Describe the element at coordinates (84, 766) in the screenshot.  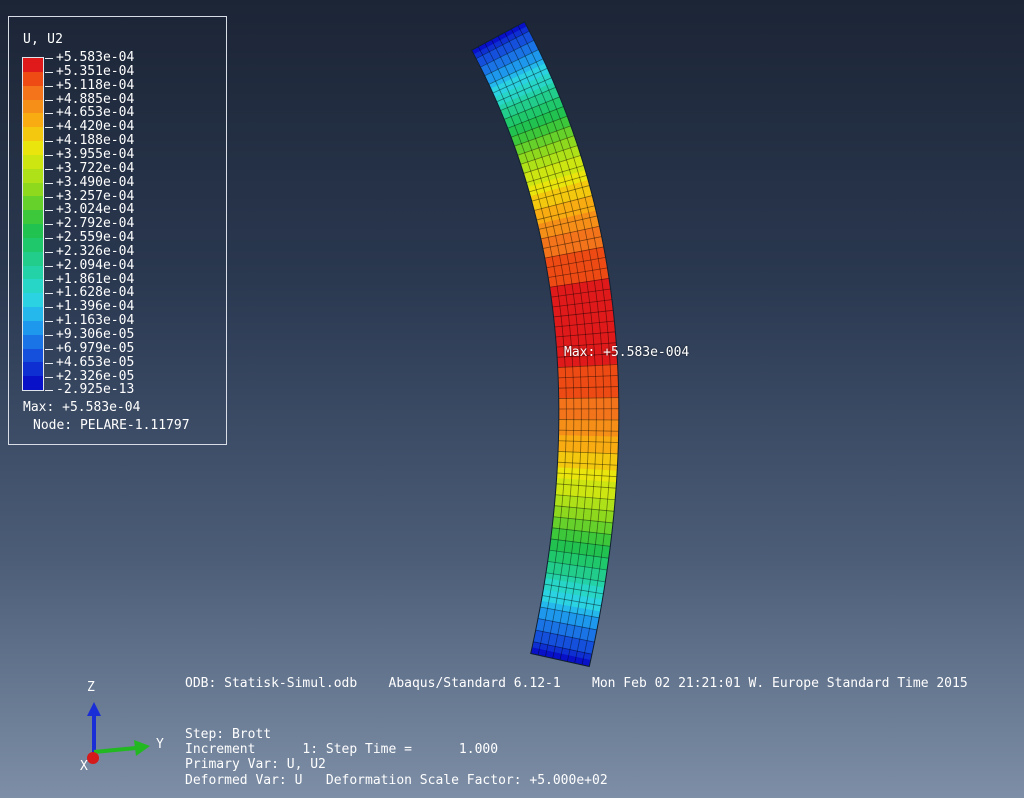
I see `x-axis-label: X` at that location.